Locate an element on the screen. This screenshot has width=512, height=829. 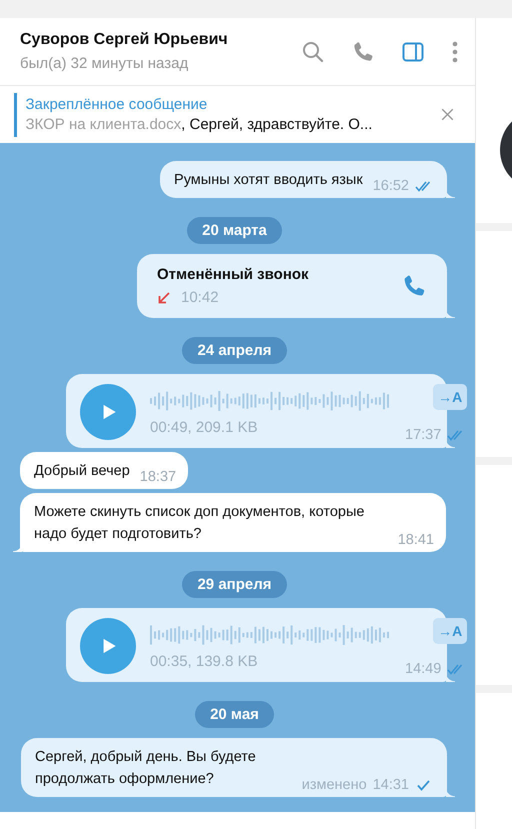
message-time: 18:37 is located at coordinates (158, 477).